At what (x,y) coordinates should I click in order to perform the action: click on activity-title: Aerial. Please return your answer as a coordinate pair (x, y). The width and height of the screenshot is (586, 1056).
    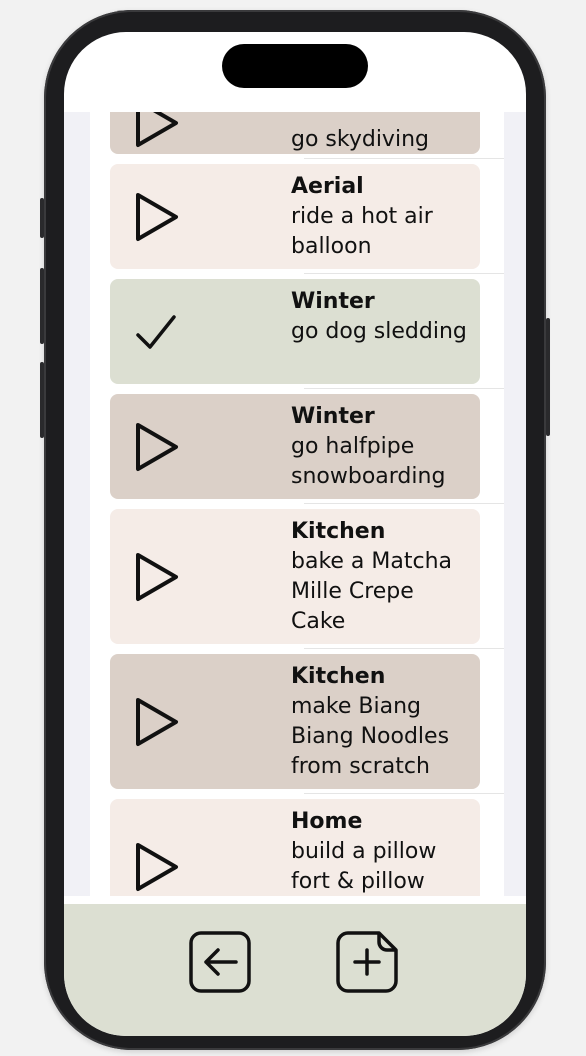
    Looking at the image, I should click on (327, 186).